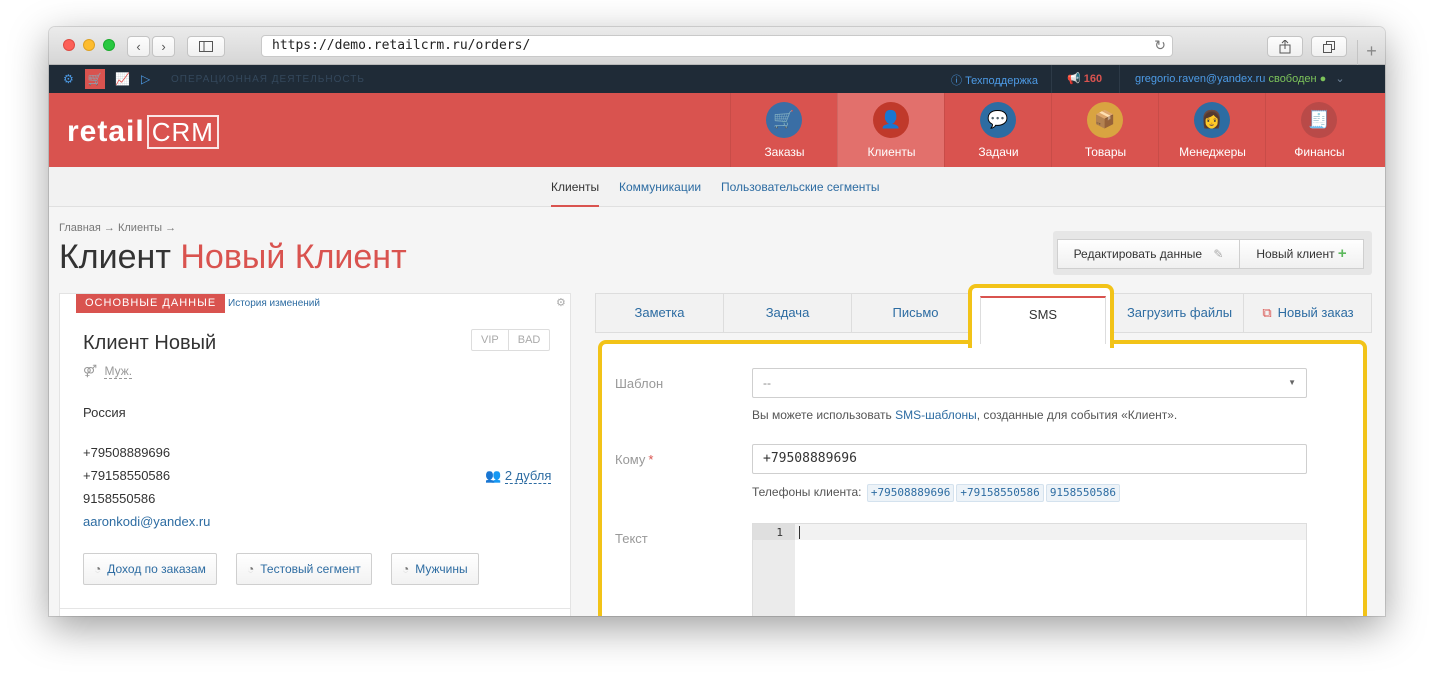  Describe the element at coordinates (998, 120) in the screenshot. I see `chat-icon: 💬` at that location.